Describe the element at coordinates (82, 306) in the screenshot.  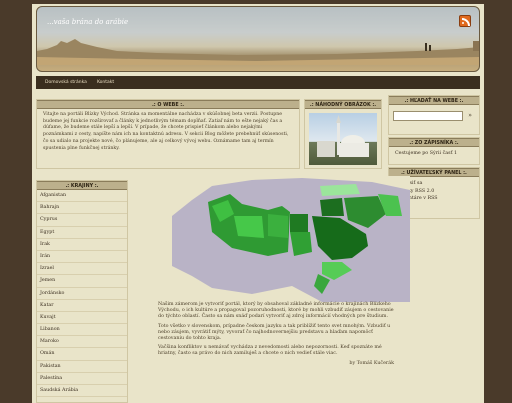
I see `country-item-katar: Katar` at that location.